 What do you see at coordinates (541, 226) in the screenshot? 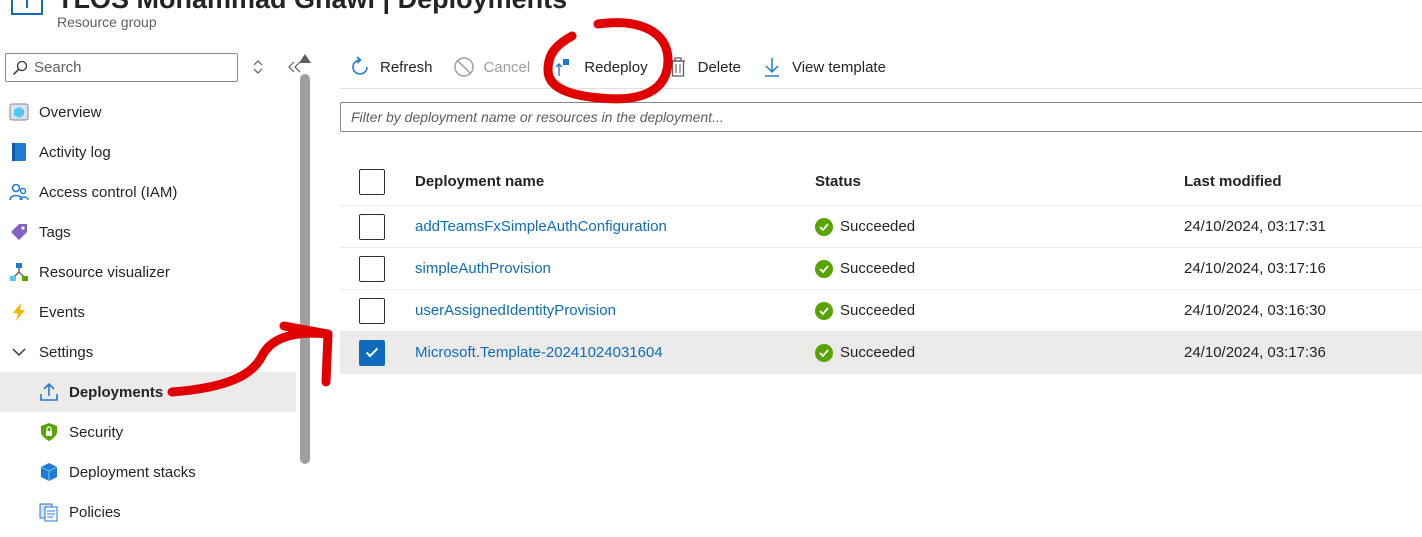
I see `deployment-name-link: addTeamsFxSimpleAuthConfiguration` at bounding box center [541, 226].